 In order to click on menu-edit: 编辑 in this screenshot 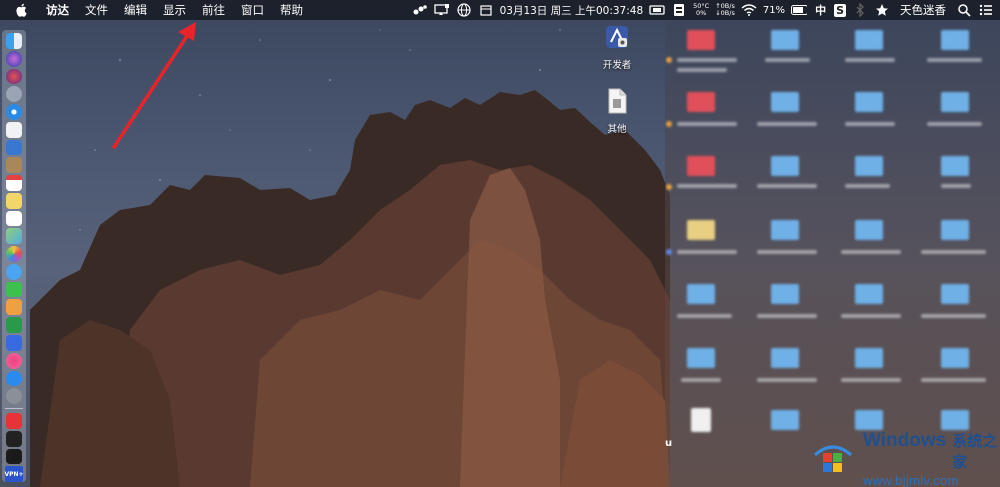, I will do `click(135, 10)`.